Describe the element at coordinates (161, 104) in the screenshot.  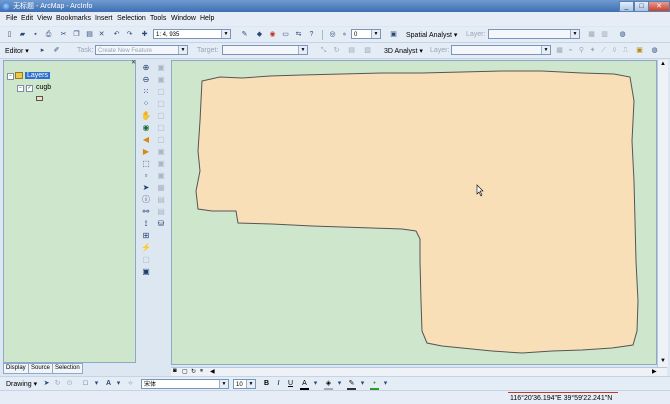
I see `layout-zoom-icon: ▢` at that location.